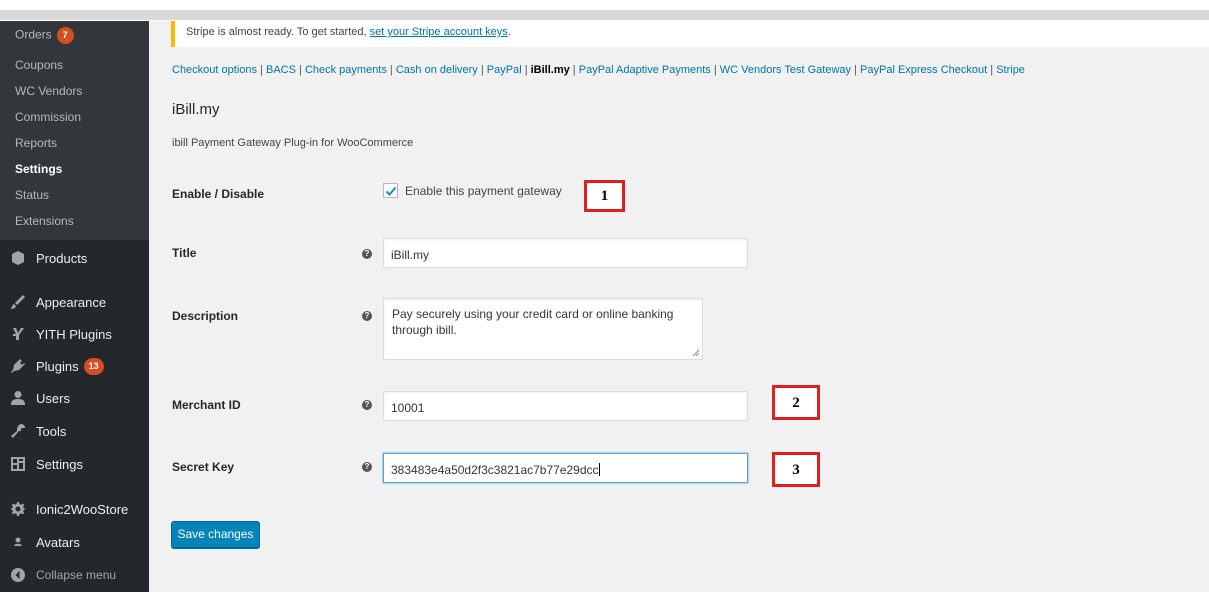 Image resolution: width=1209 pixels, height=592 pixels. What do you see at coordinates (599, 469) in the screenshot?
I see `text-caret` at bounding box center [599, 469].